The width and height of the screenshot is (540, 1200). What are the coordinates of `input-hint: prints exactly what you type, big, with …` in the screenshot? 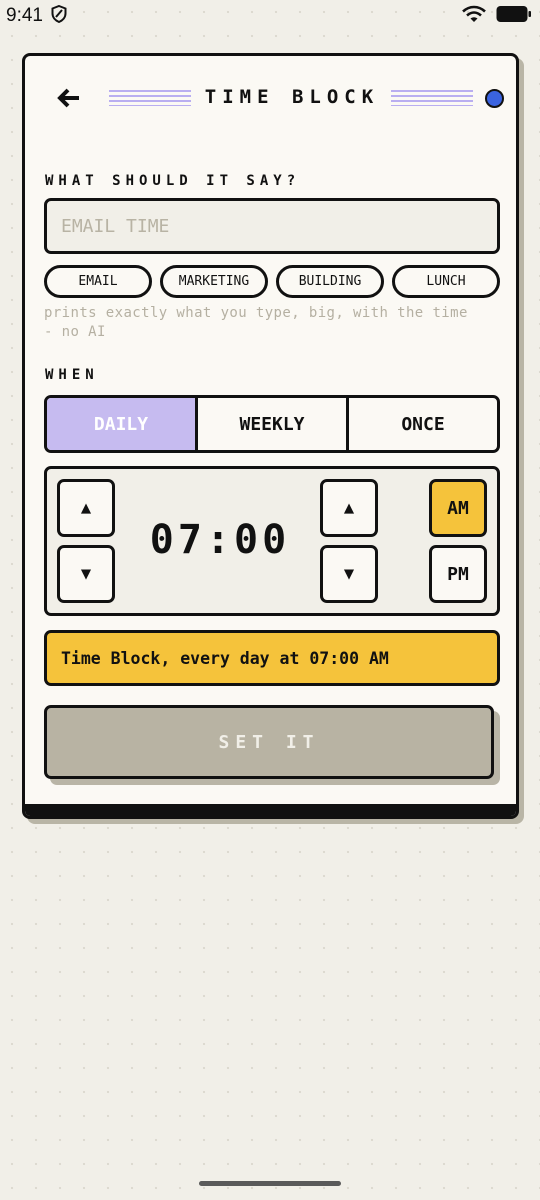 It's located at (256, 322).